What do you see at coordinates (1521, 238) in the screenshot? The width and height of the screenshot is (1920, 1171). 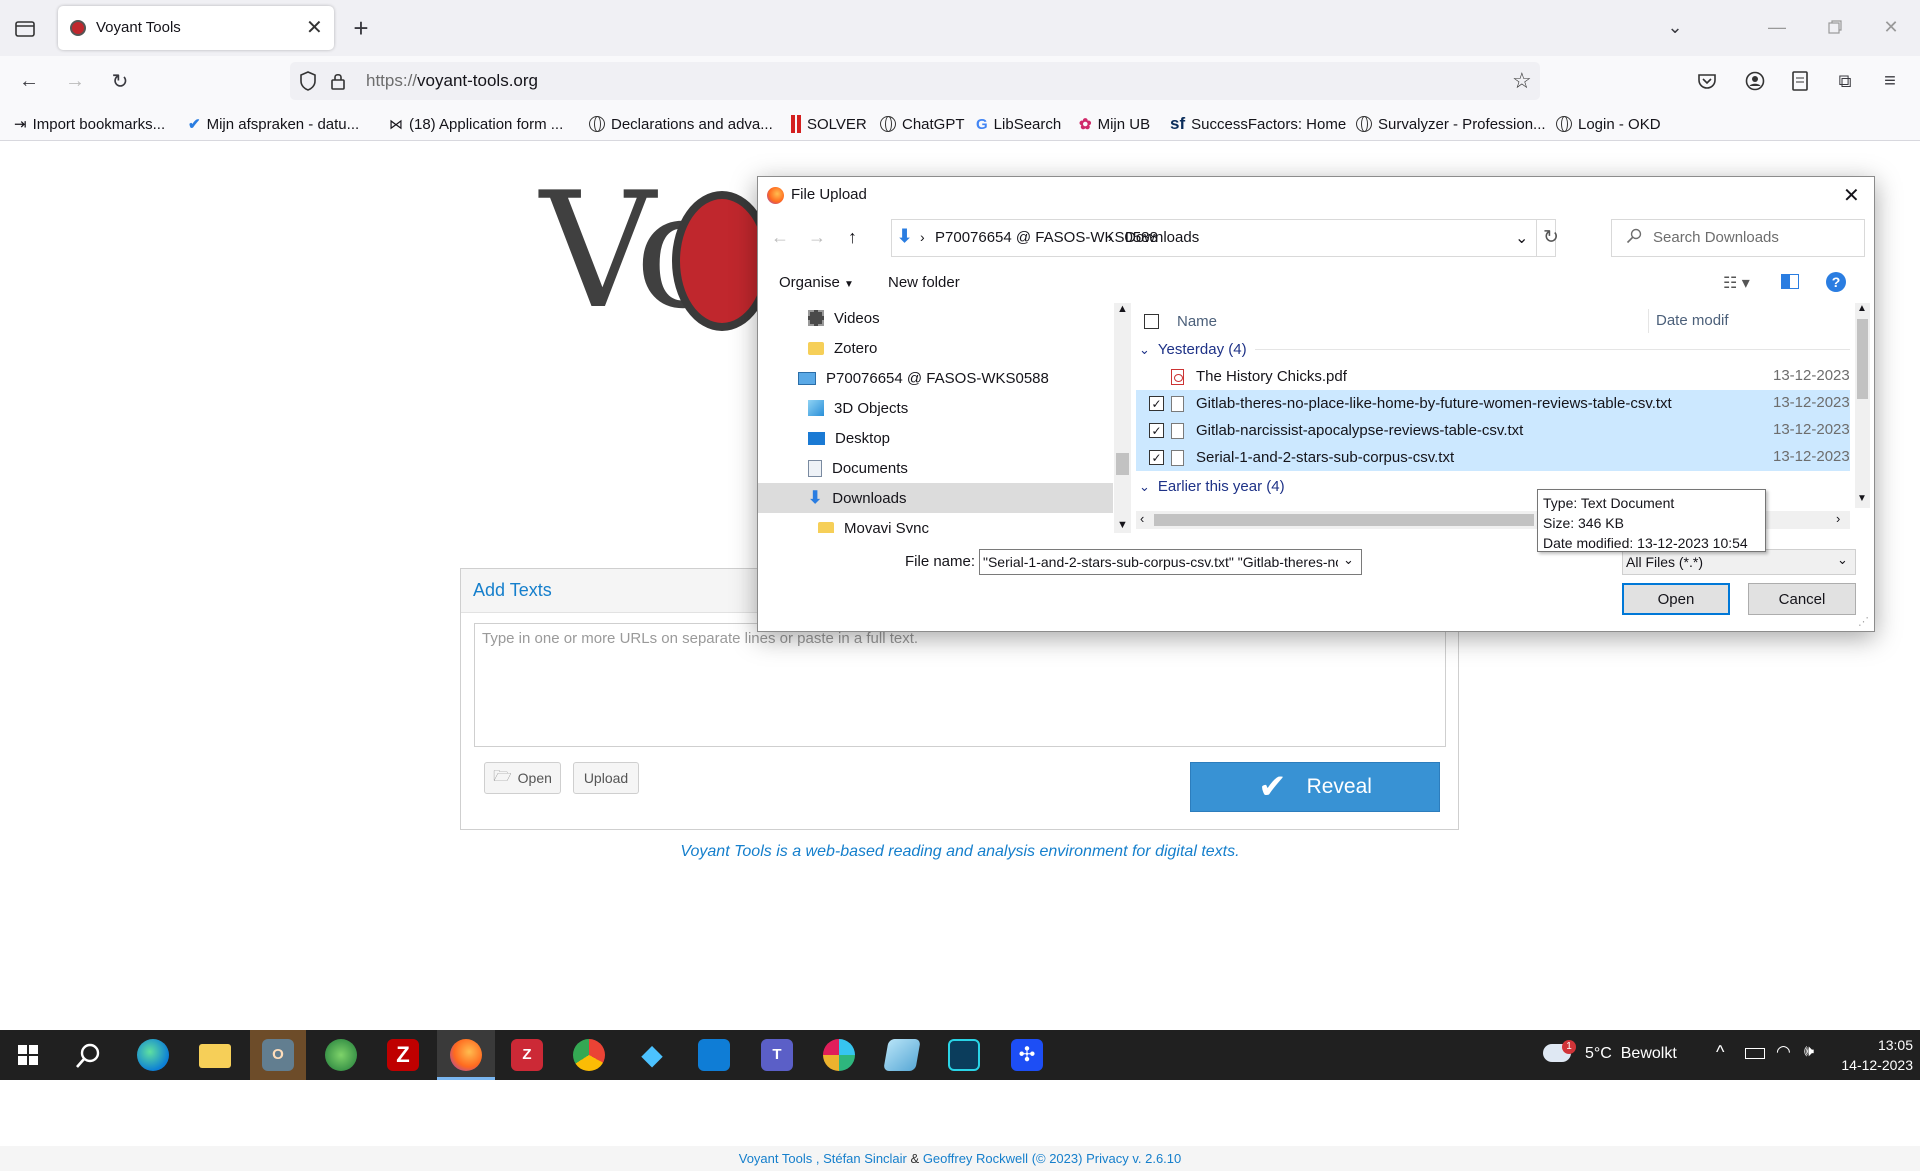 I see `address-dropdown-icon: ⌄` at bounding box center [1521, 238].